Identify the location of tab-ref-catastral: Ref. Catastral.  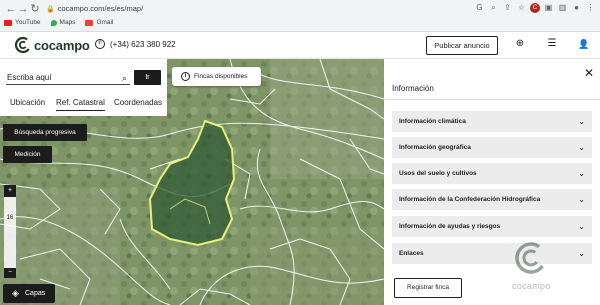
(80, 104).